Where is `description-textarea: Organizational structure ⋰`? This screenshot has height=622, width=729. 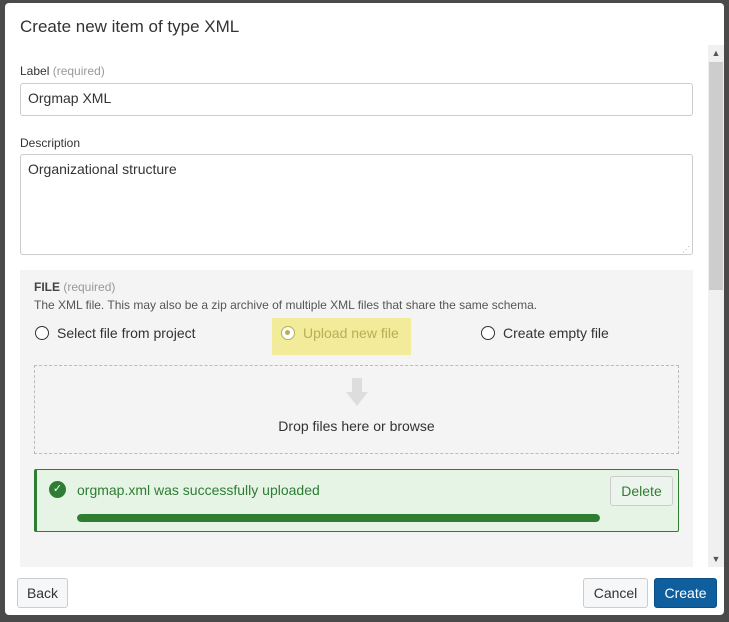 description-textarea: Organizational structure ⋰ is located at coordinates (356, 204).